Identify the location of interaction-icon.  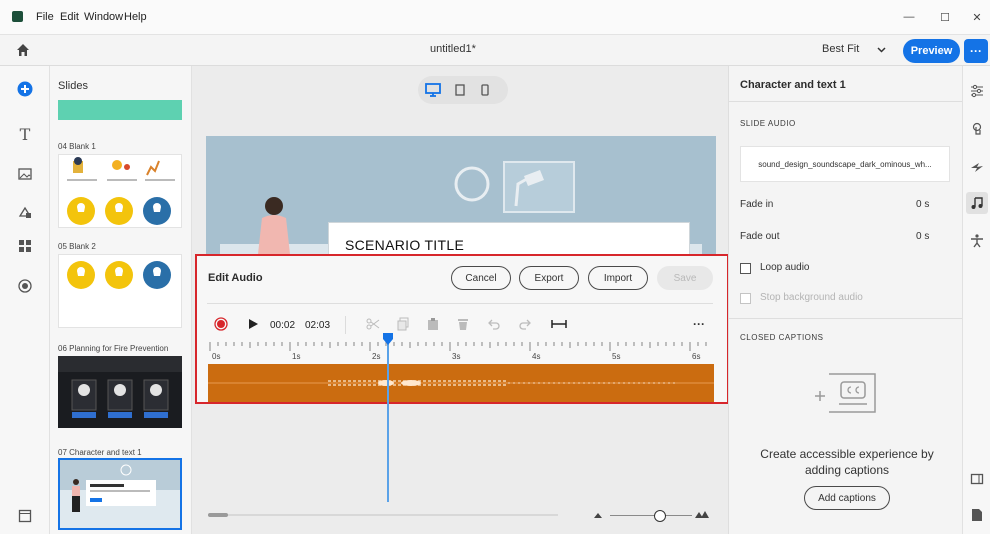
(977, 129).